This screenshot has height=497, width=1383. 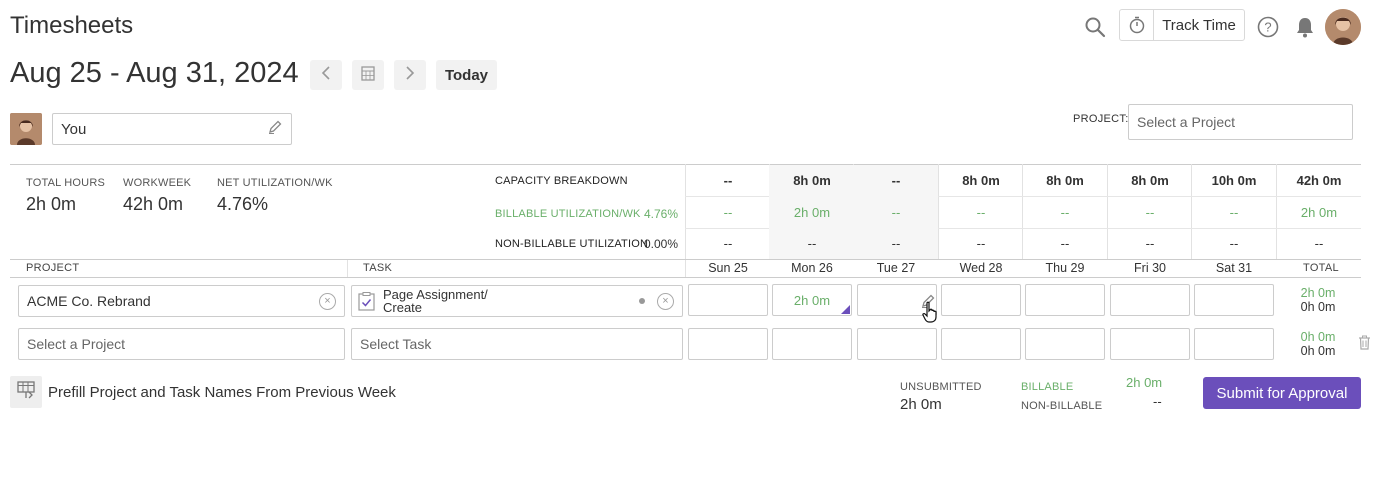 I want to click on unsubmitted-label: UNSUBMITTED, so click(x=941, y=387).